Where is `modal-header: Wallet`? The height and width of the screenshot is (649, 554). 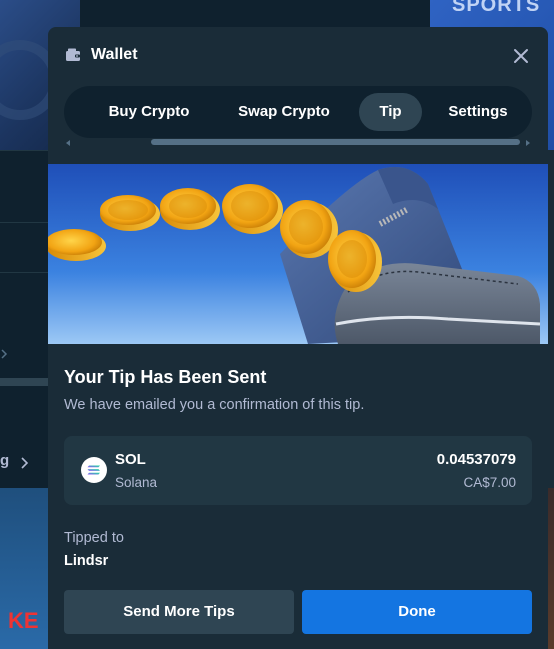
modal-header: Wallet is located at coordinates (298, 56).